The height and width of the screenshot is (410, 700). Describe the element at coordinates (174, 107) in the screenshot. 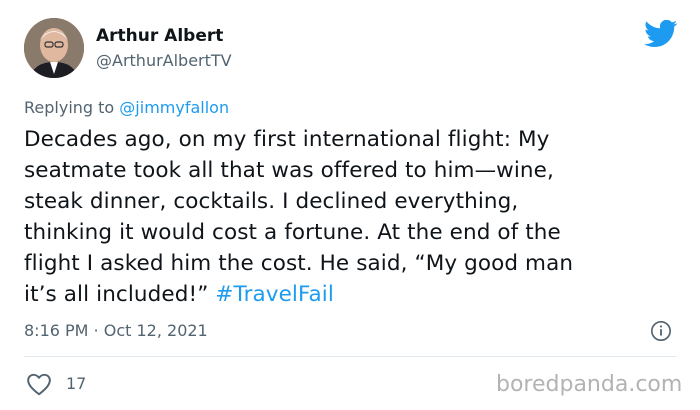

I see `reply-mention-link: @jimmyfallon` at that location.